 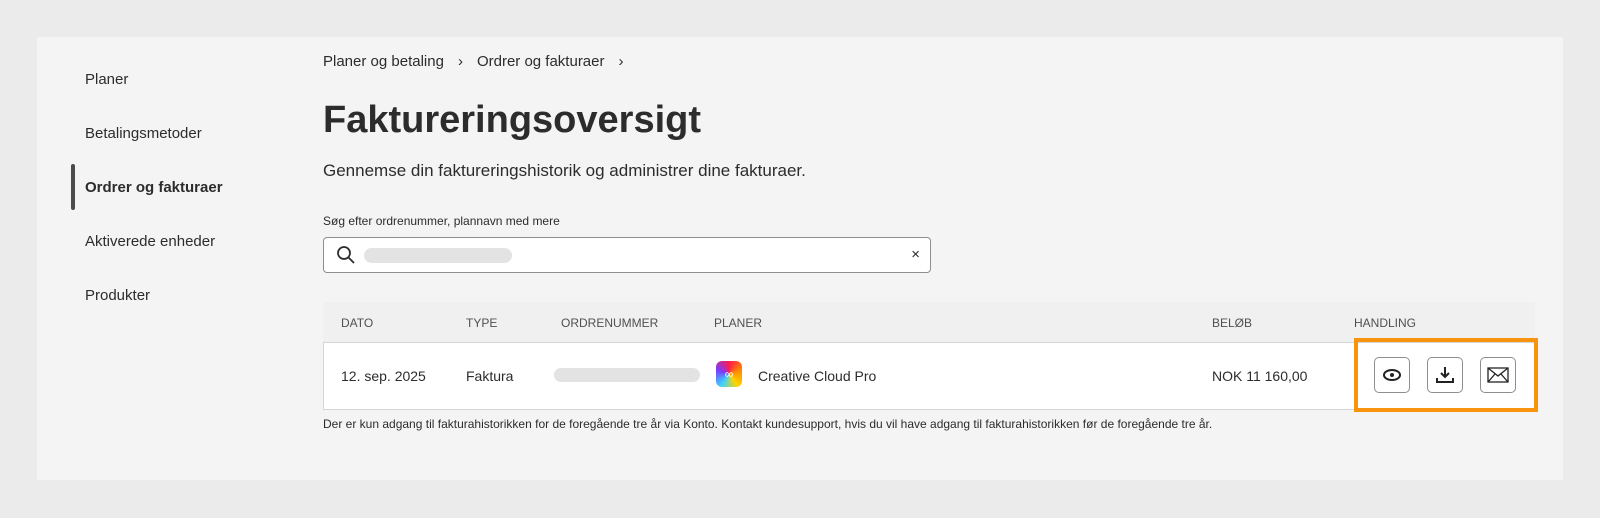 I want to click on col-action: HANDLING, so click(x=1385, y=323).